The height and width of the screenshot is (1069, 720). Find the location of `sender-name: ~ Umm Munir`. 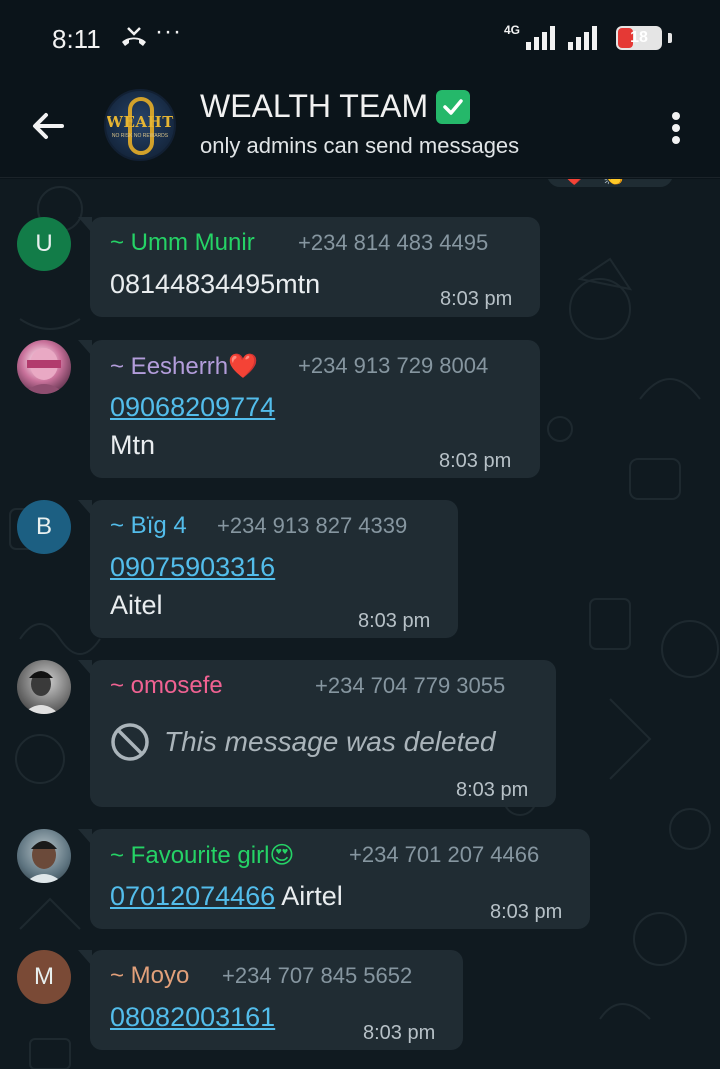

sender-name: ~ Umm Munir is located at coordinates (182, 243).